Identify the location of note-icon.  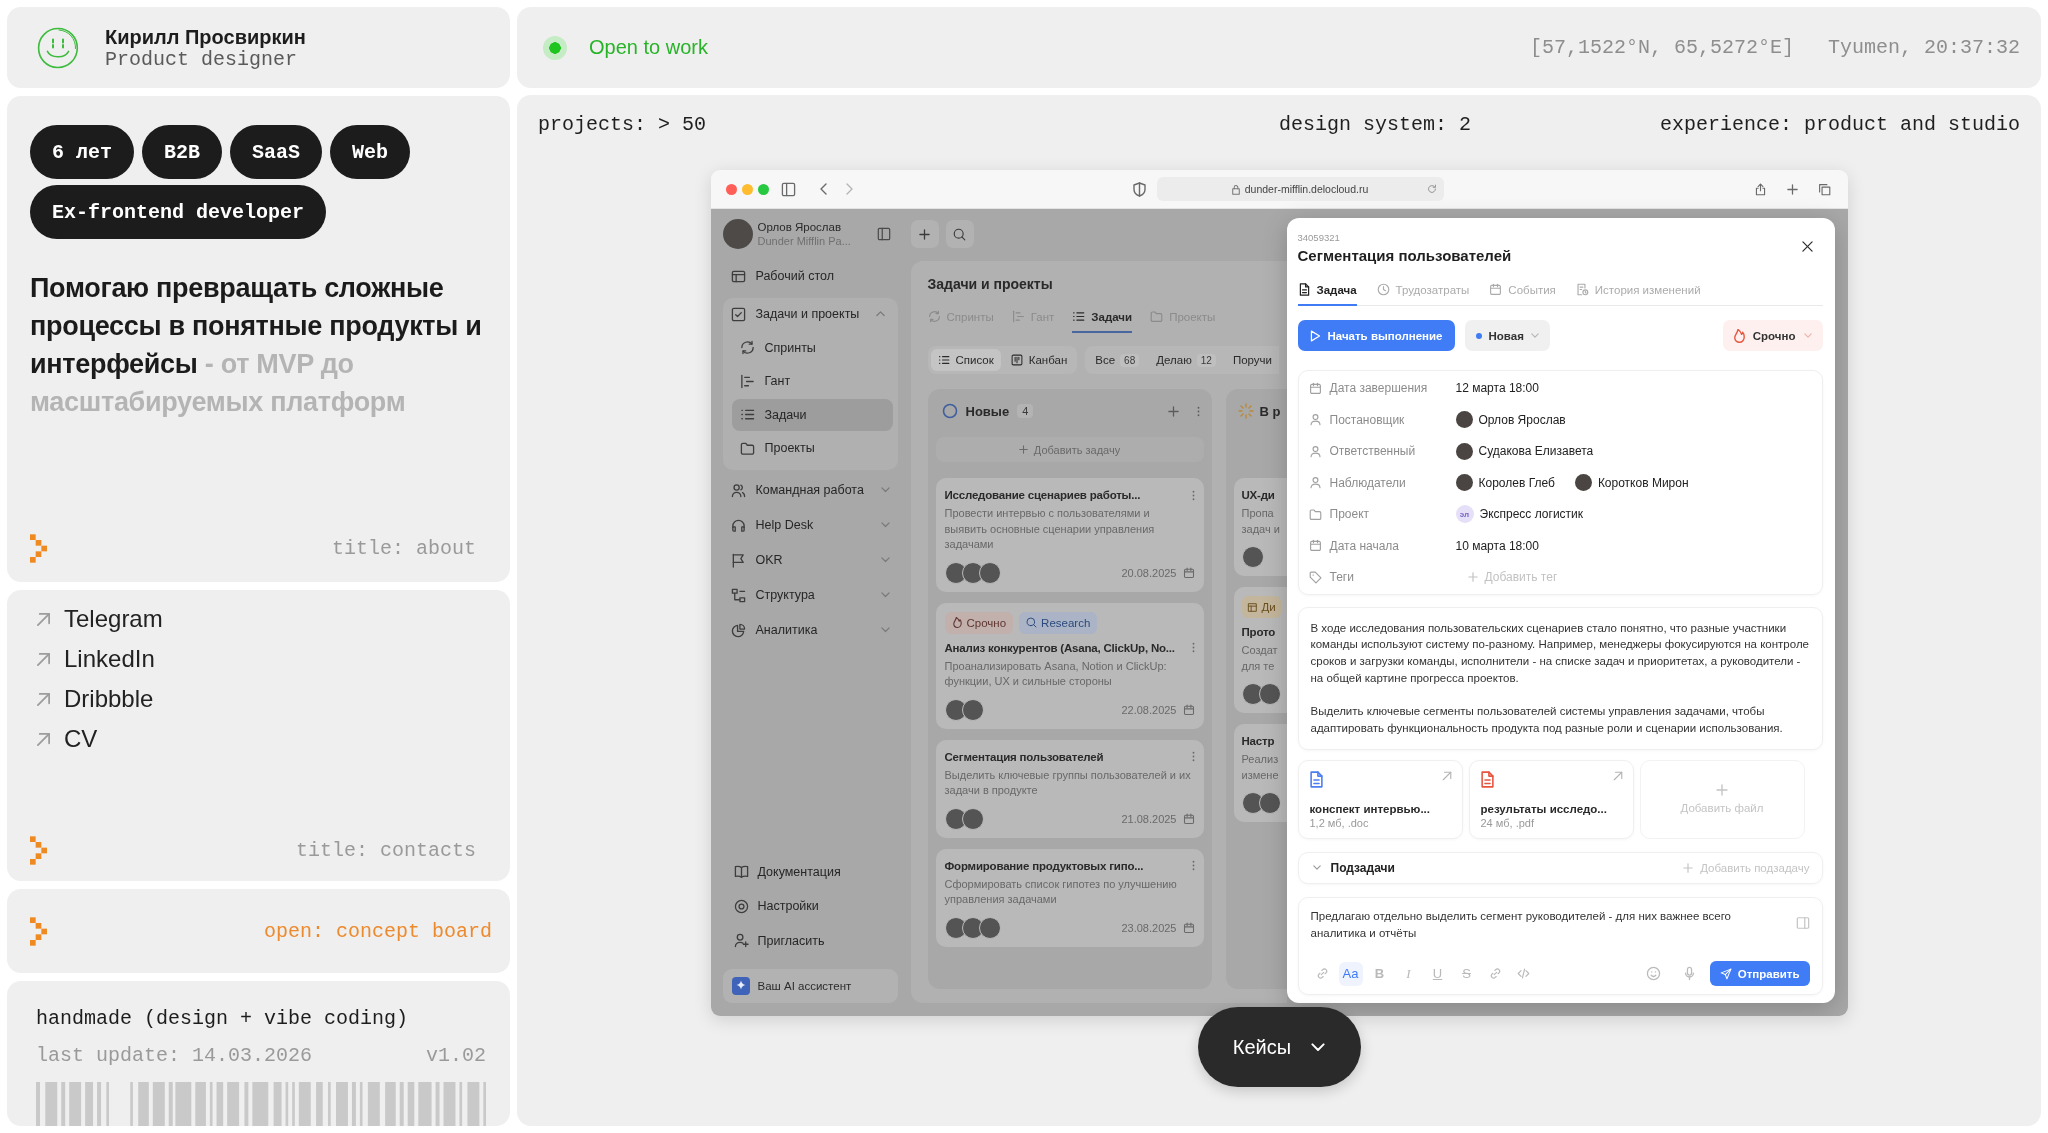
(1252, 607).